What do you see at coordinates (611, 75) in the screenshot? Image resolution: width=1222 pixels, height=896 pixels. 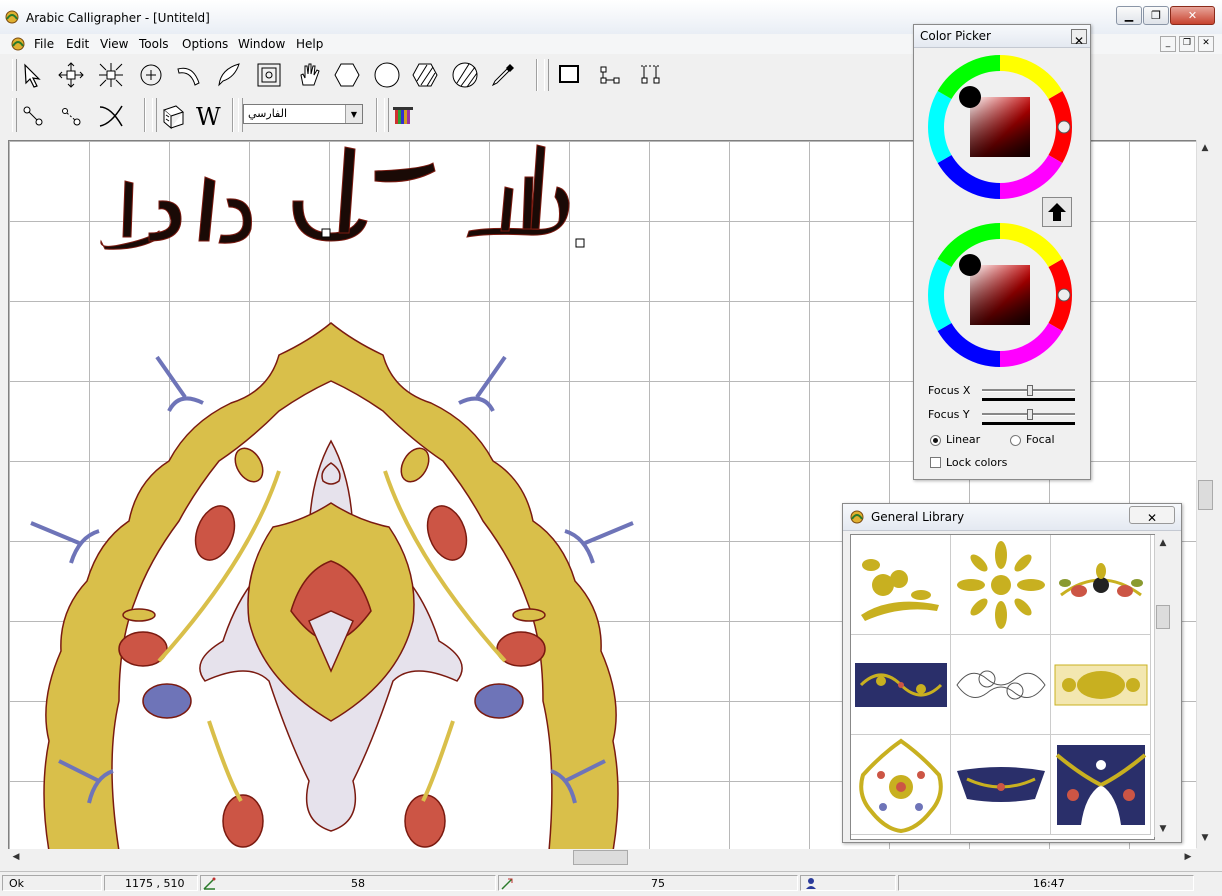 I see `align-bottom-tool` at bounding box center [611, 75].